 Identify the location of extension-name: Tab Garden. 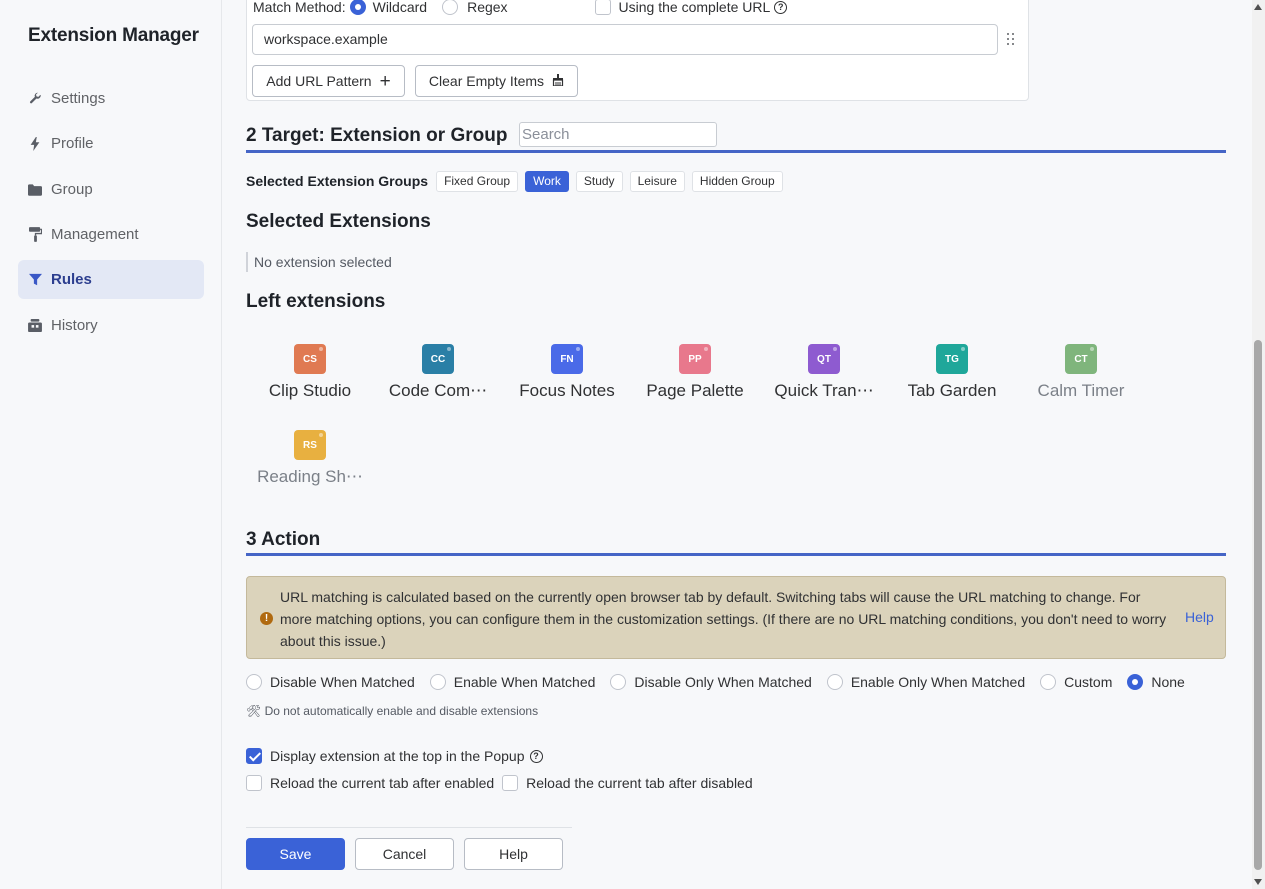
(952, 390).